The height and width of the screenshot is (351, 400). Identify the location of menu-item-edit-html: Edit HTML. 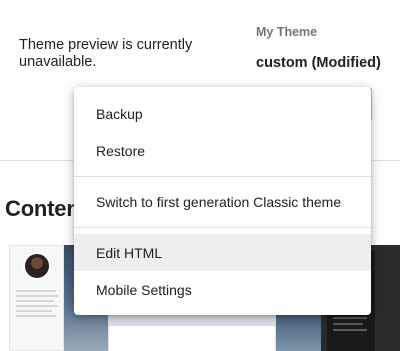
(222, 252).